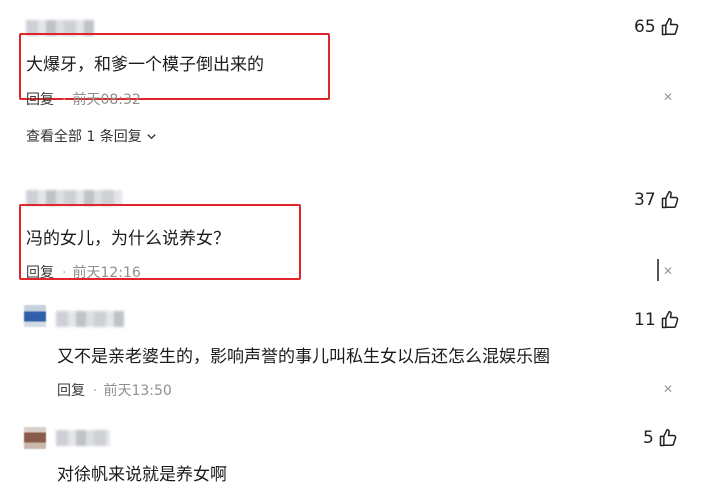 Image resolution: width=720 pixels, height=496 pixels. What do you see at coordinates (657, 320) in the screenshot?
I see `like-button: 11` at bounding box center [657, 320].